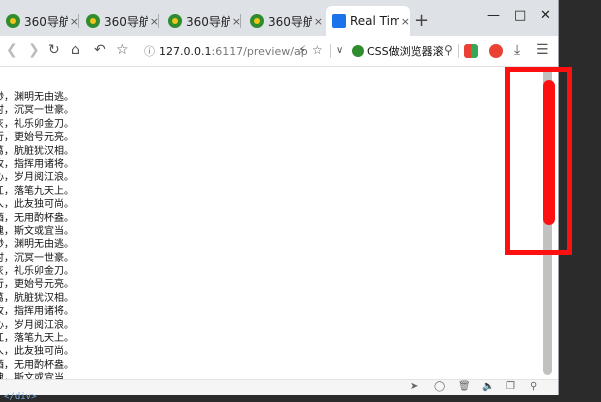 The image size is (601, 402). What do you see at coordinates (302, 50) in the screenshot?
I see `lightning-icon: ⚡` at bounding box center [302, 50].